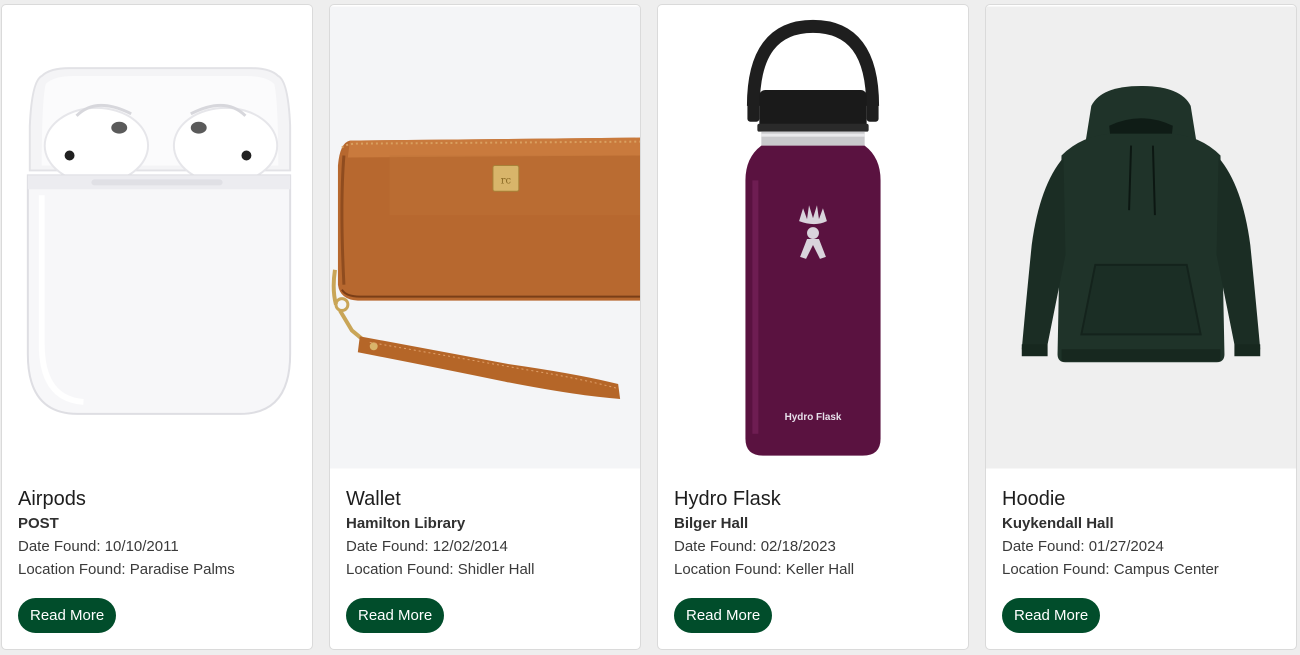 This screenshot has width=1300, height=655. I want to click on date-found-text: Date Found: 01/27/2024, so click(1083, 546).